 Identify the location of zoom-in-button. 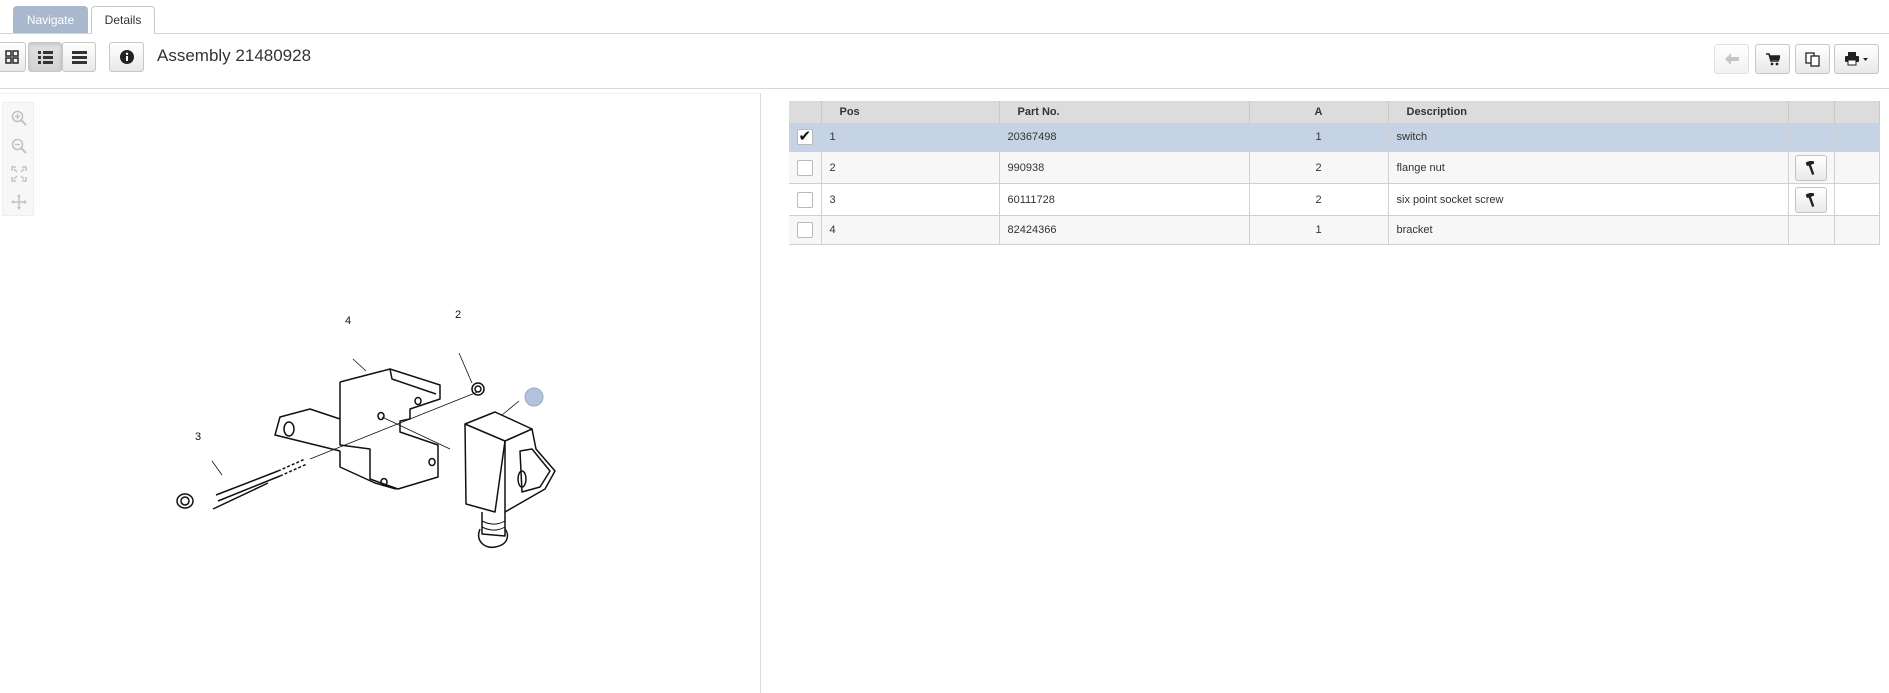
(19, 118).